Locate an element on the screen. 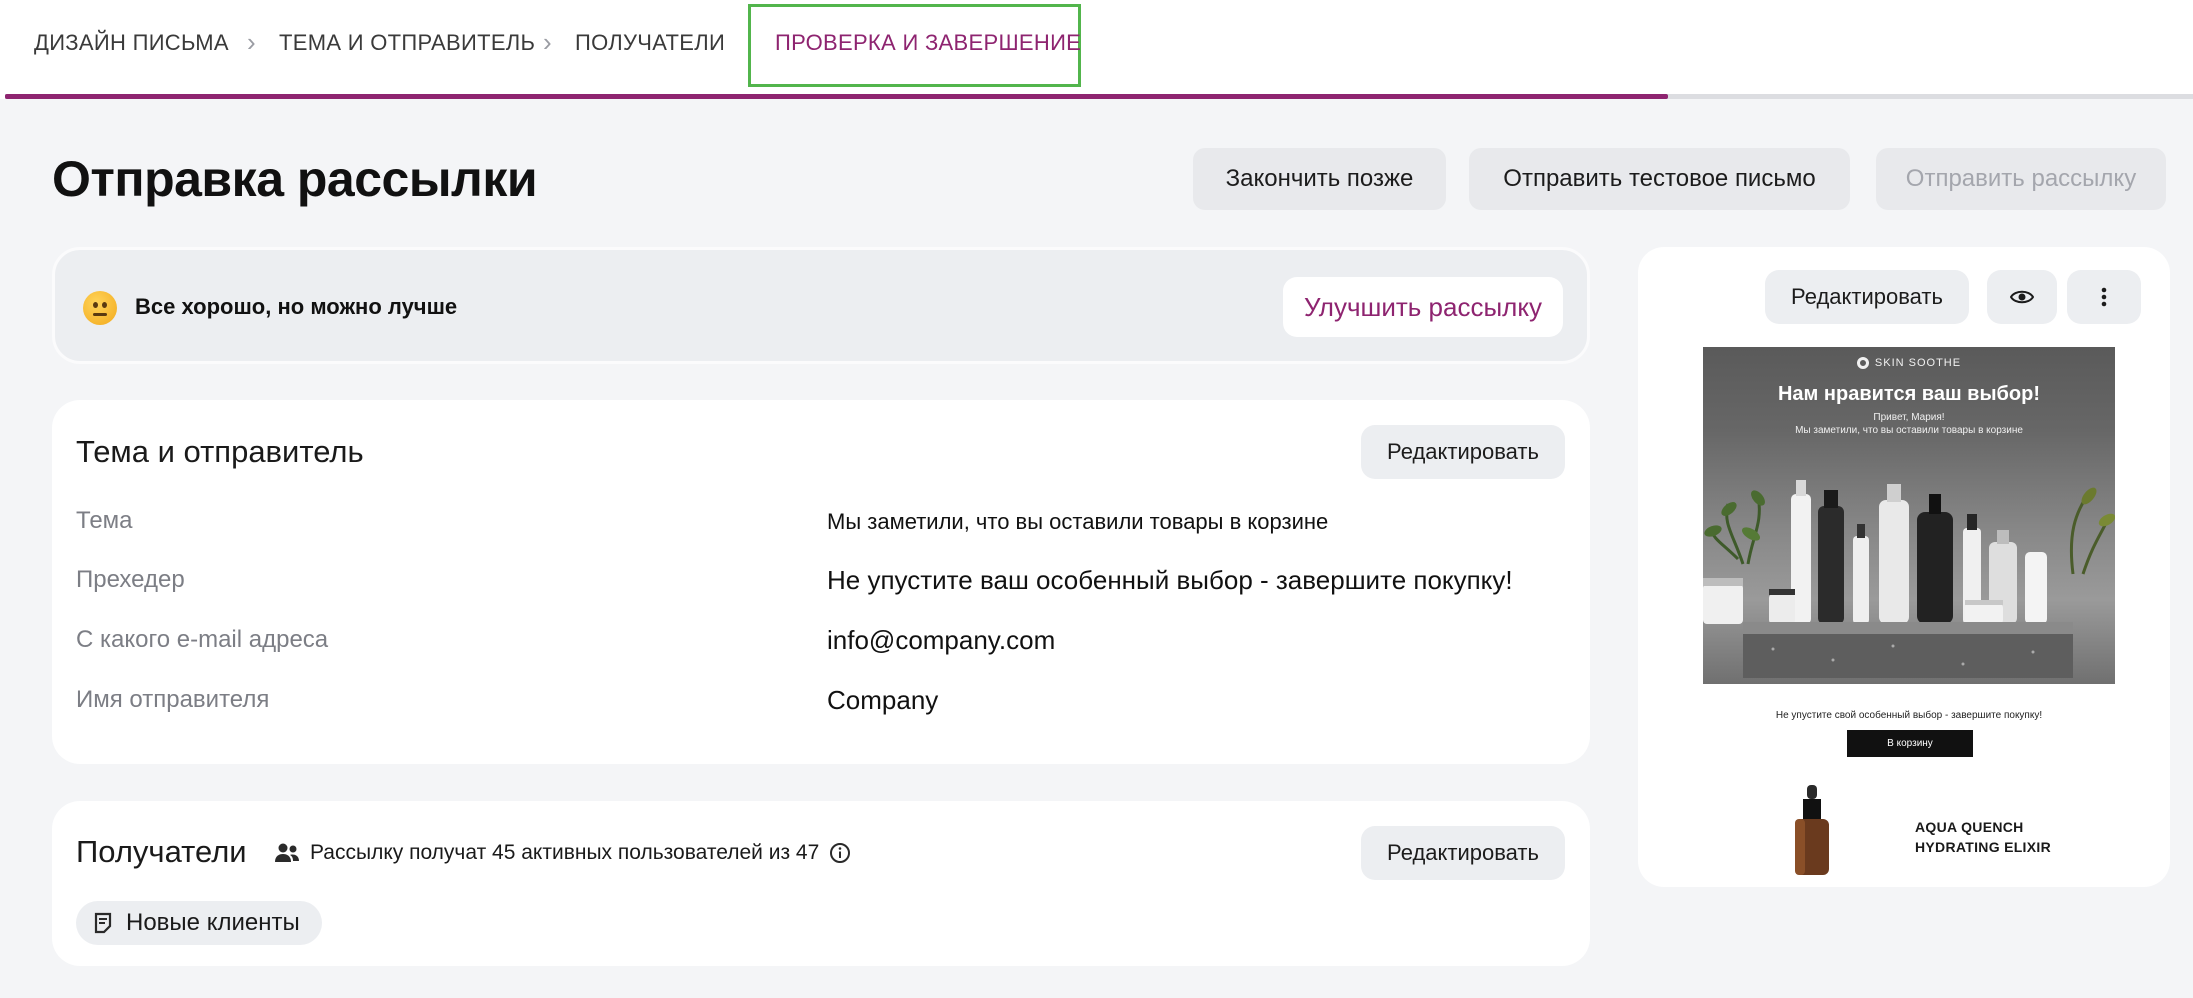 The width and height of the screenshot is (2193, 998). product-name: AQUA QUENCH HYDRATING ELIXIR is located at coordinates (1983, 837).